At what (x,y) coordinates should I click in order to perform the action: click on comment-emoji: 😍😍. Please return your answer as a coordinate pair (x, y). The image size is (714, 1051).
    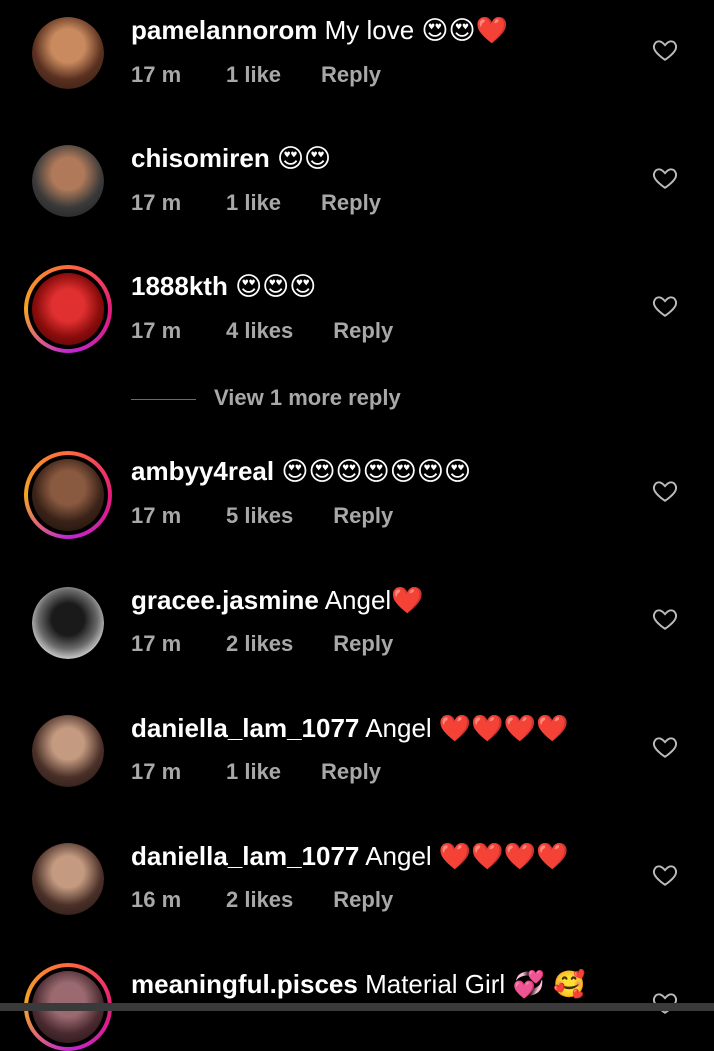
    Looking at the image, I should click on (304, 159).